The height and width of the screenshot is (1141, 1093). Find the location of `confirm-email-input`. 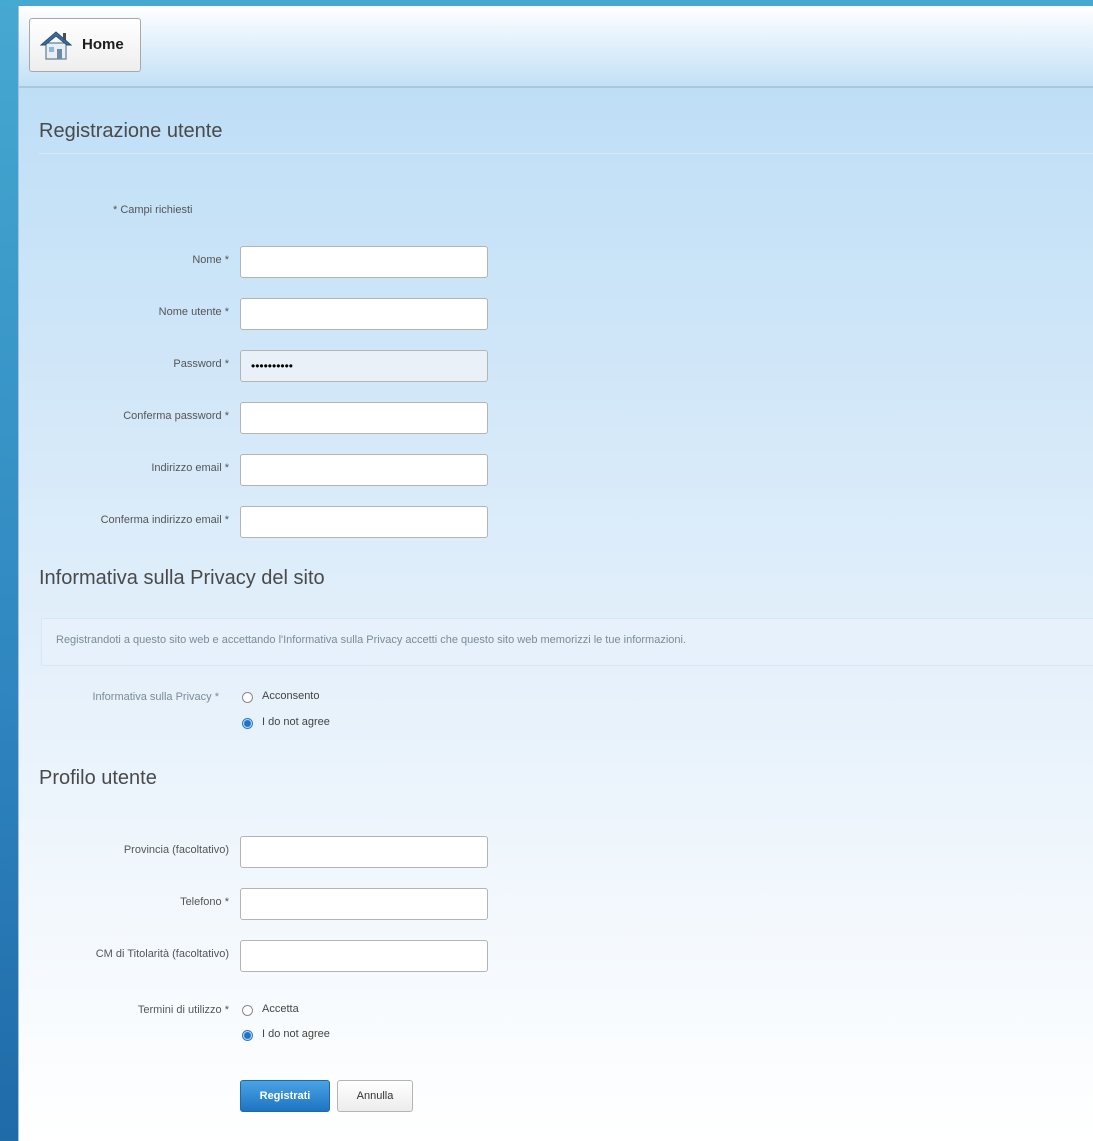

confirm-email-input is located at coordinates (364, 522).